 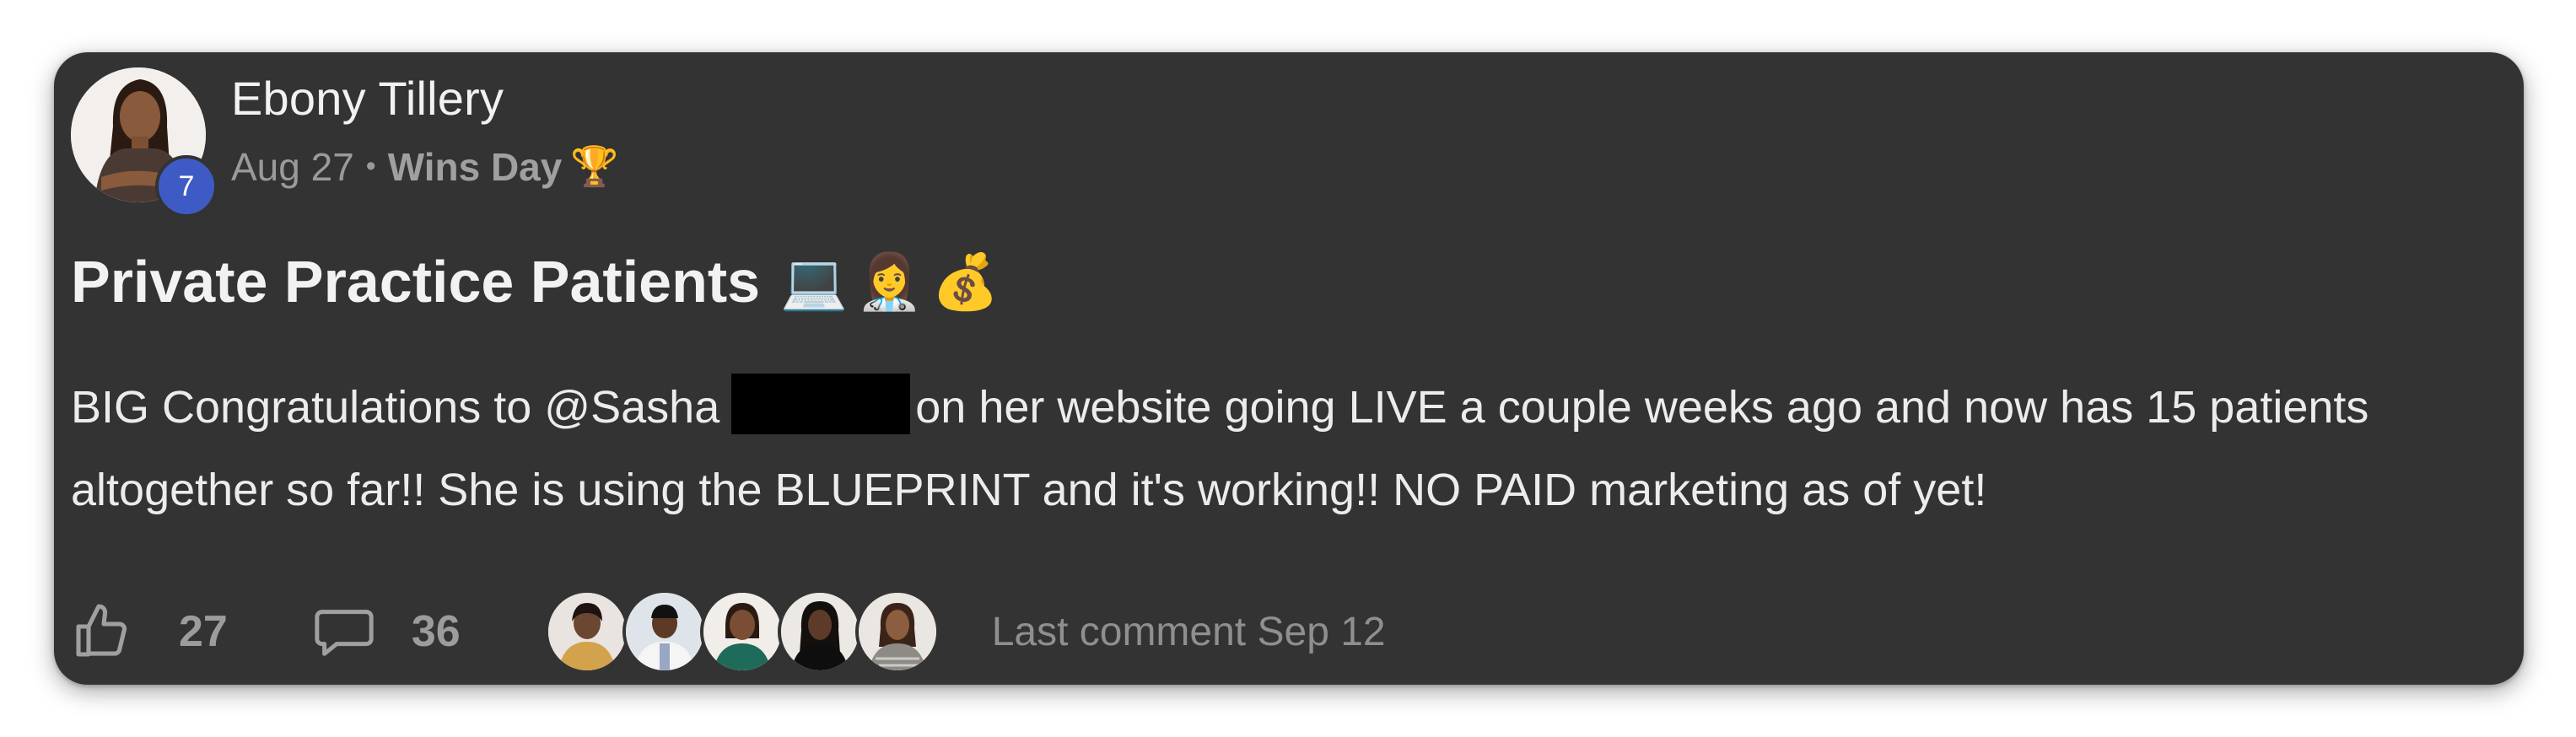 What do you see at coordinates (1188, 631) in the screenshot?
I see `last-comment-date: Last comment Sep 12` at bounding box center [1188, 631].